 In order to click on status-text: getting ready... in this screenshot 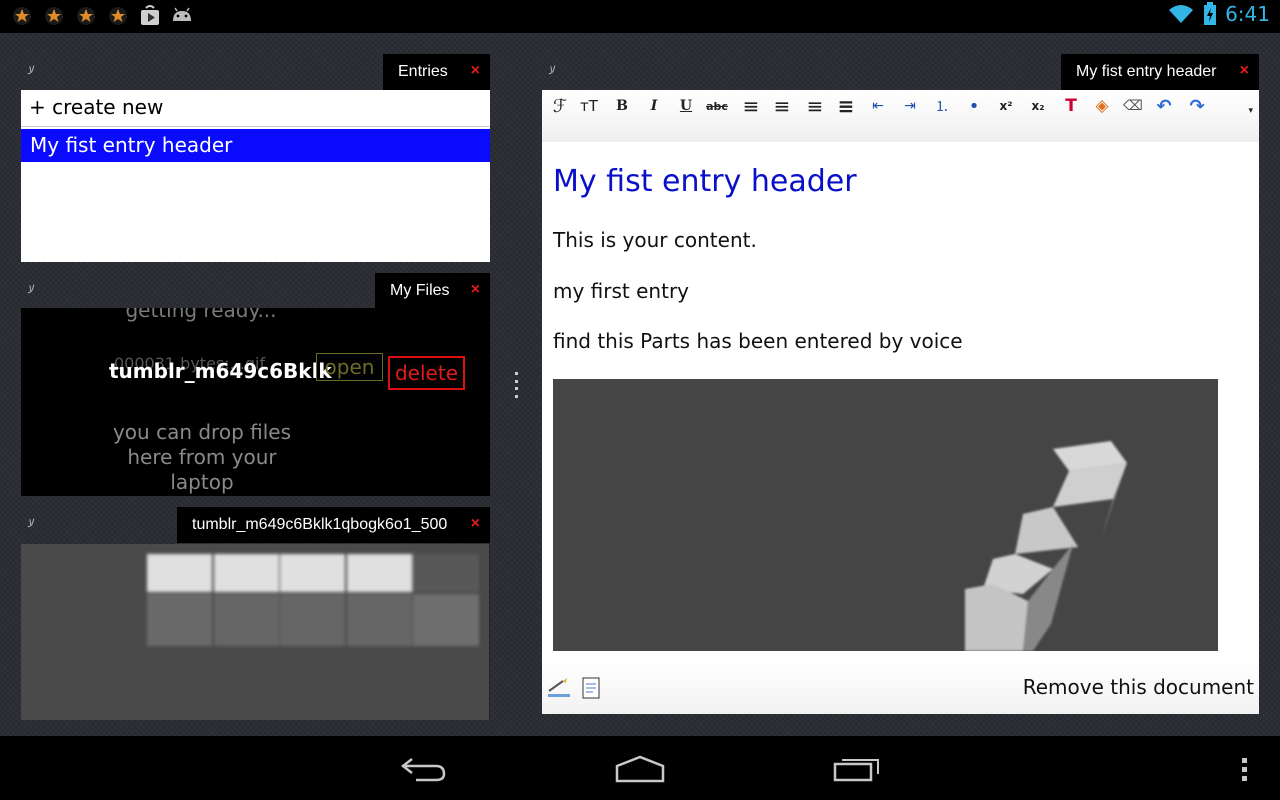, I will do `click(201, 315)`.